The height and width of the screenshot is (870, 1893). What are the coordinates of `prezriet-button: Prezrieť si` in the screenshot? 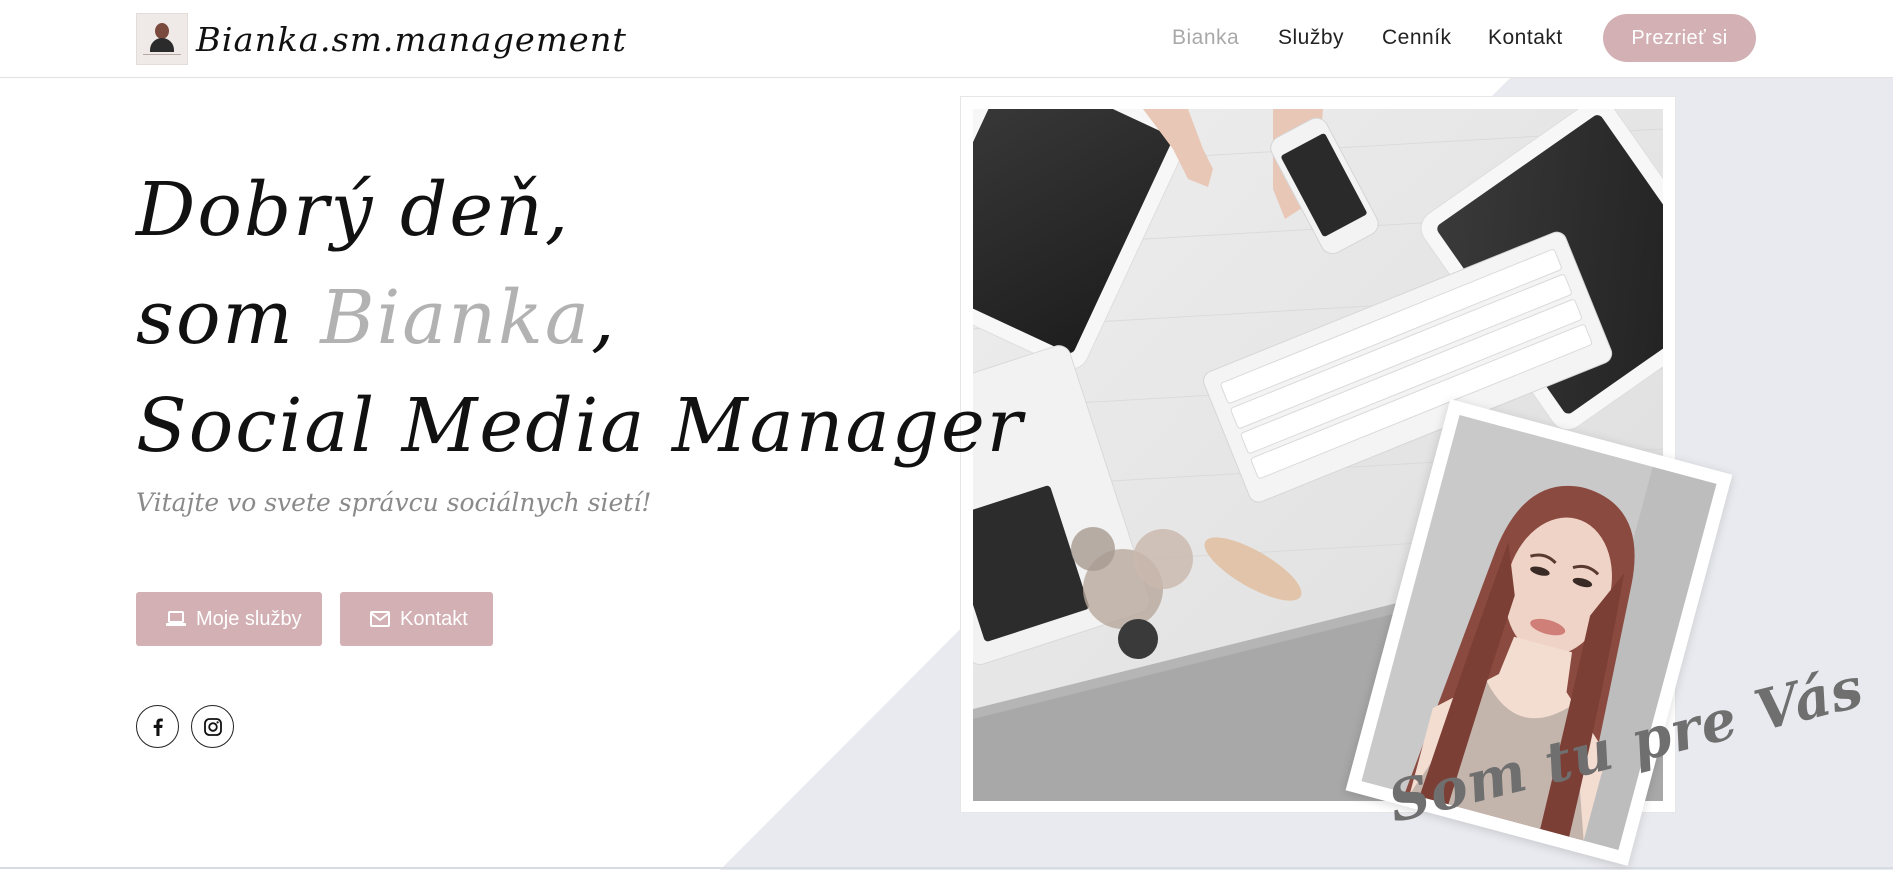 It's located at (1679, 38).